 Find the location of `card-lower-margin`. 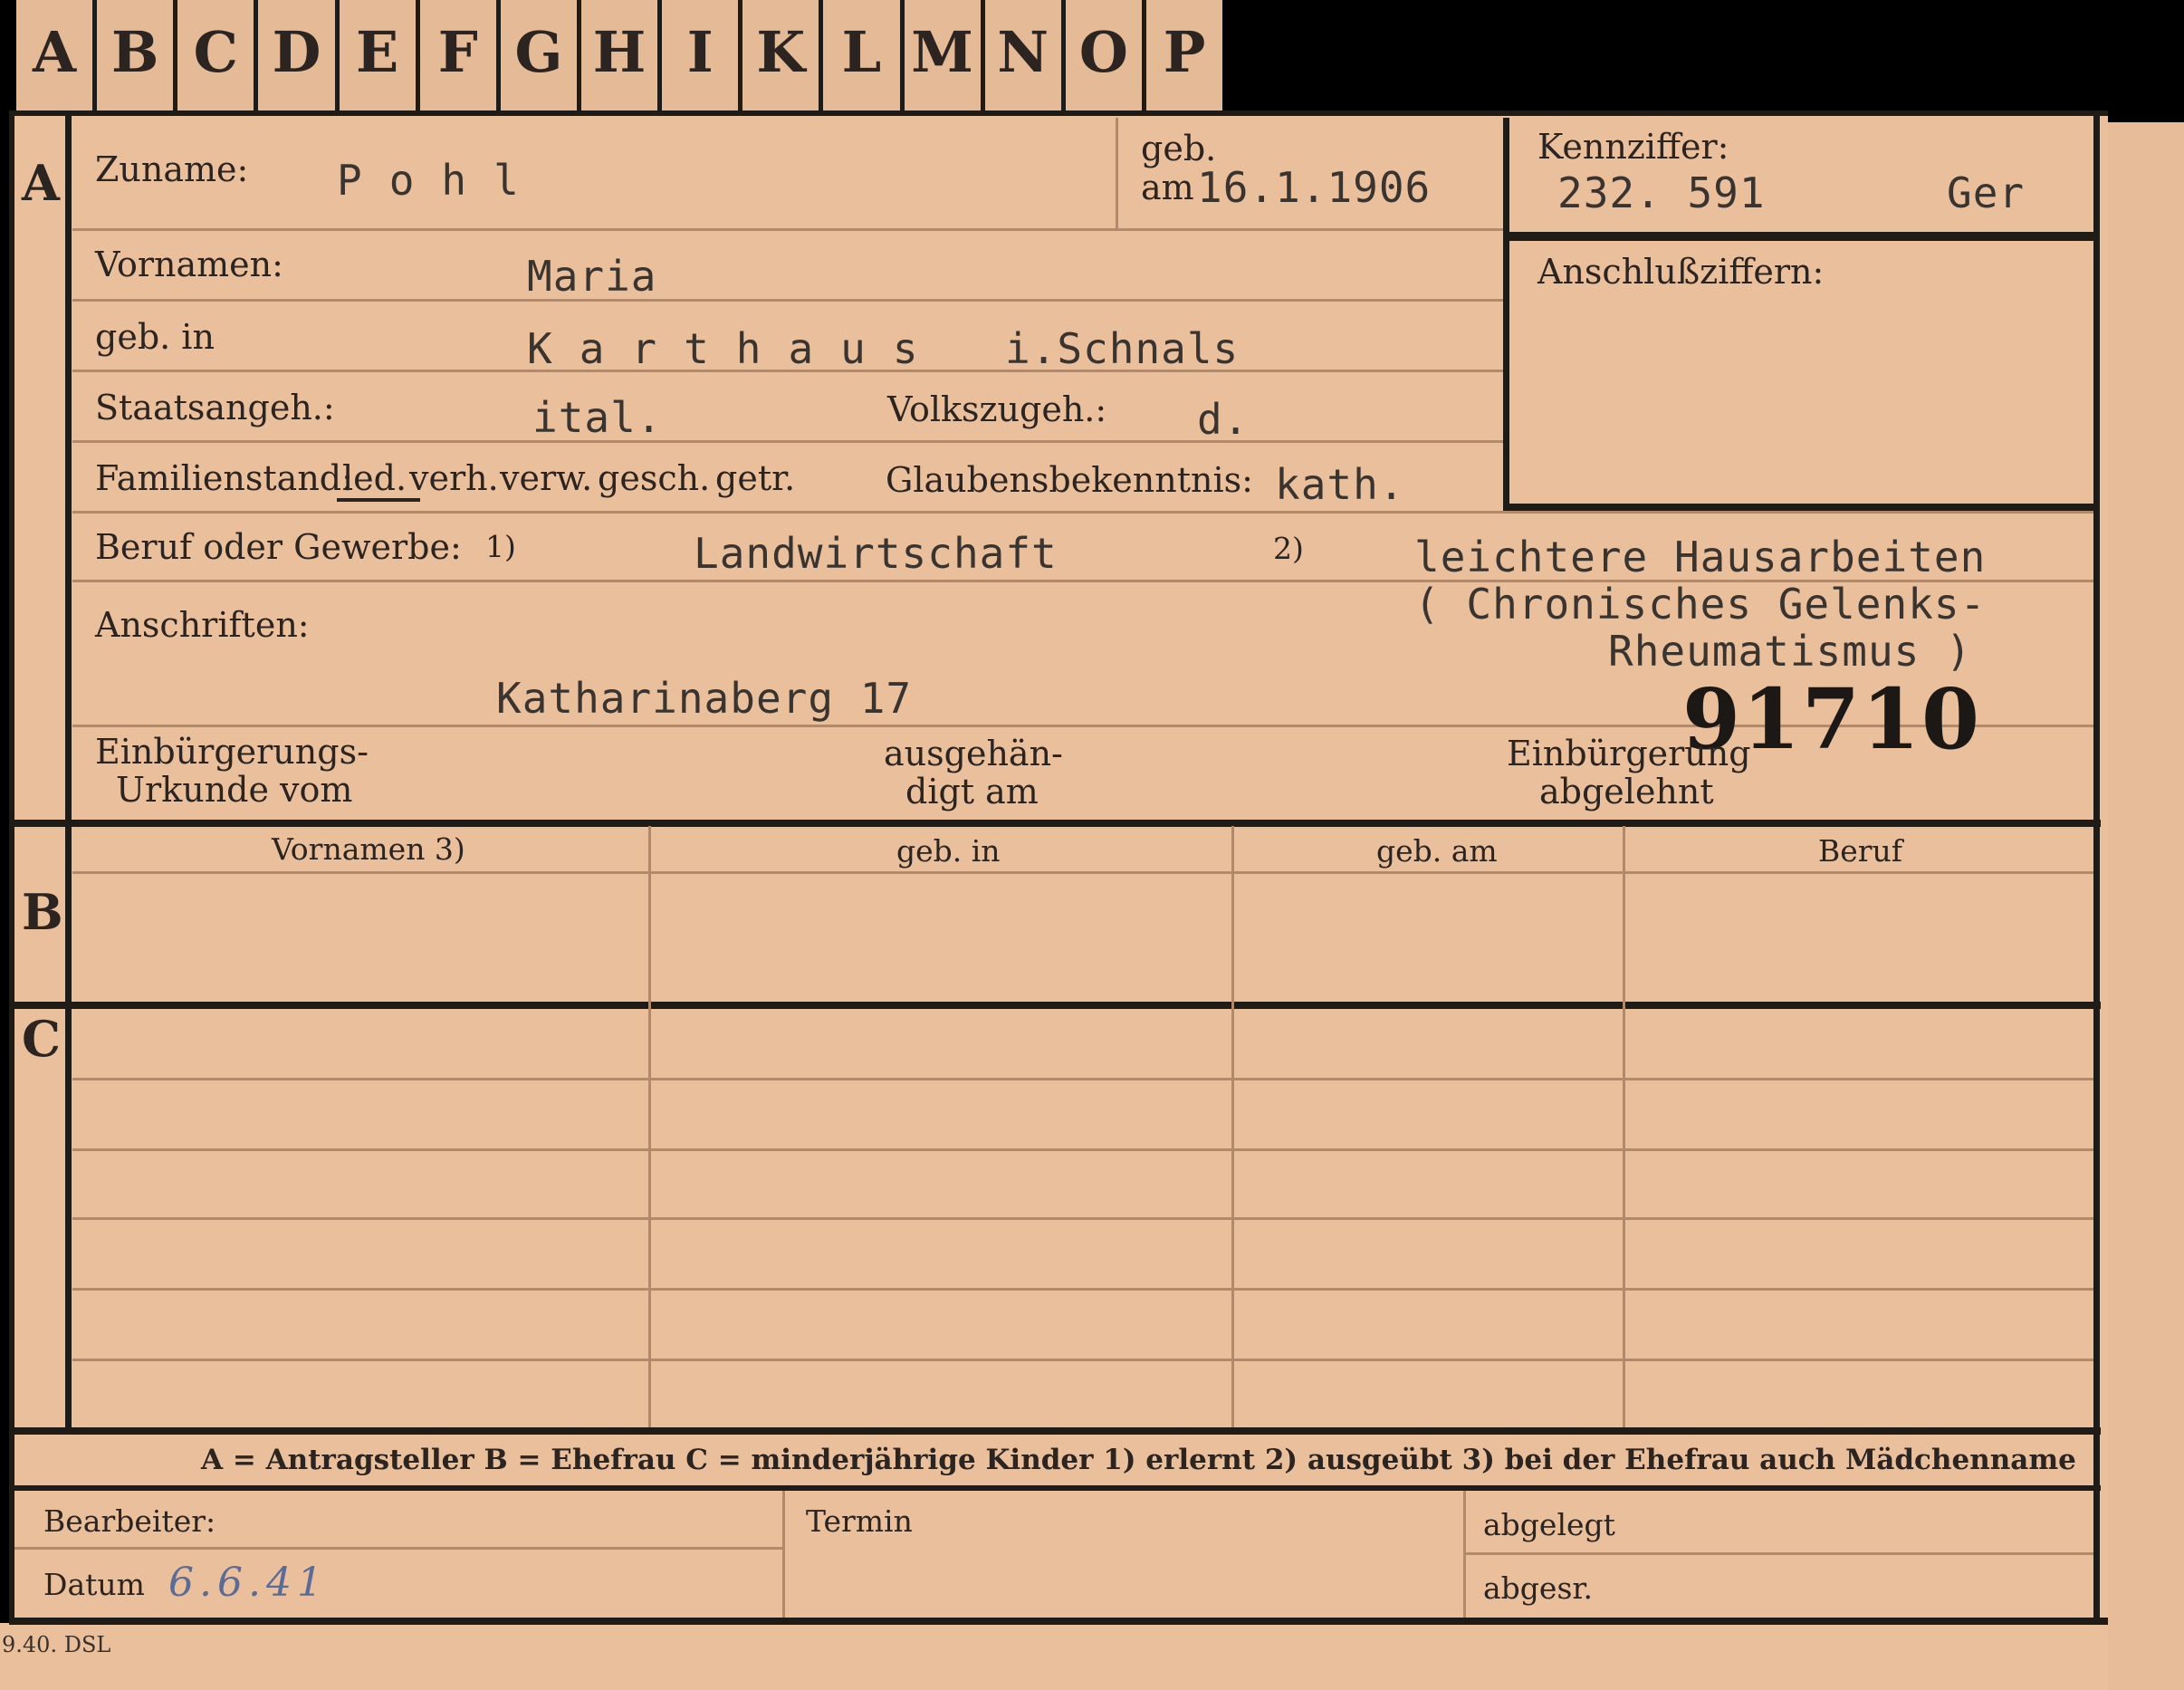

card-lower-margin is located at coordinates (1092, 1656).